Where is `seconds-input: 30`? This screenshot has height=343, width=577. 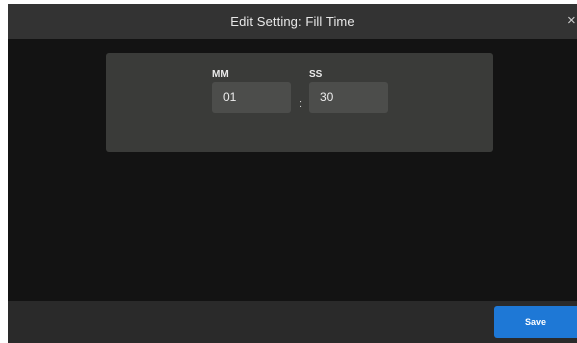 seconds-input: 30 is located at coordinates (348, 97).